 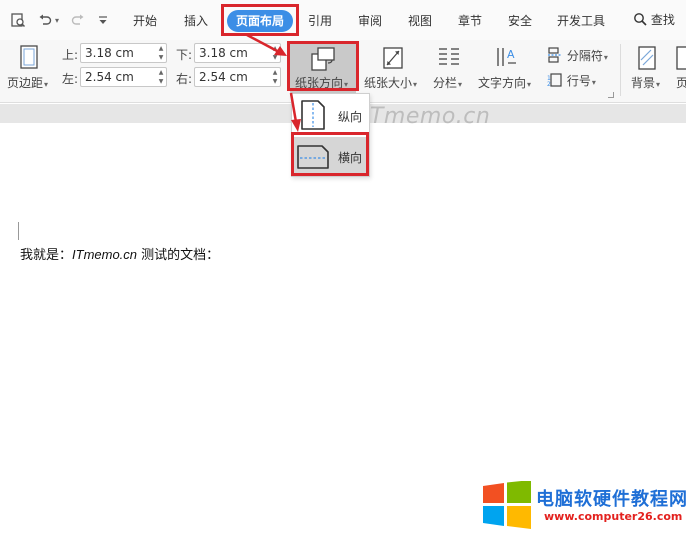 I want to click on document-suffix: 测试的文档：, so click(x=178, y=255).